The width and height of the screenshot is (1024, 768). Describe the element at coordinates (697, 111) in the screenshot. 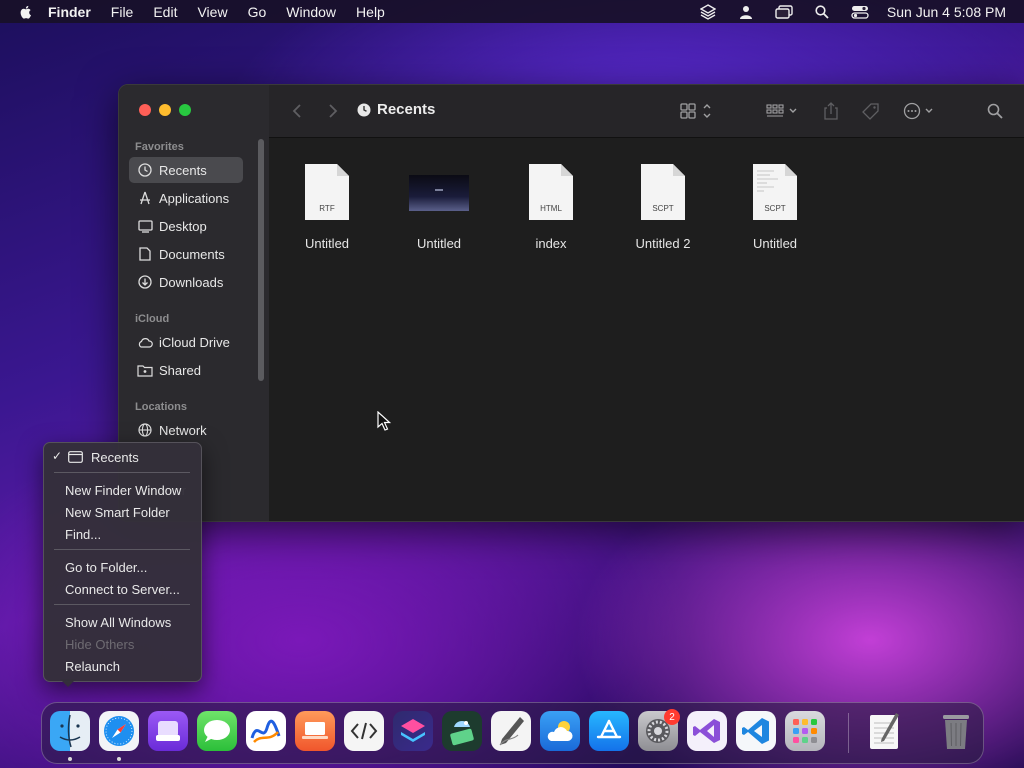

I see `view-mode-button` at that location.